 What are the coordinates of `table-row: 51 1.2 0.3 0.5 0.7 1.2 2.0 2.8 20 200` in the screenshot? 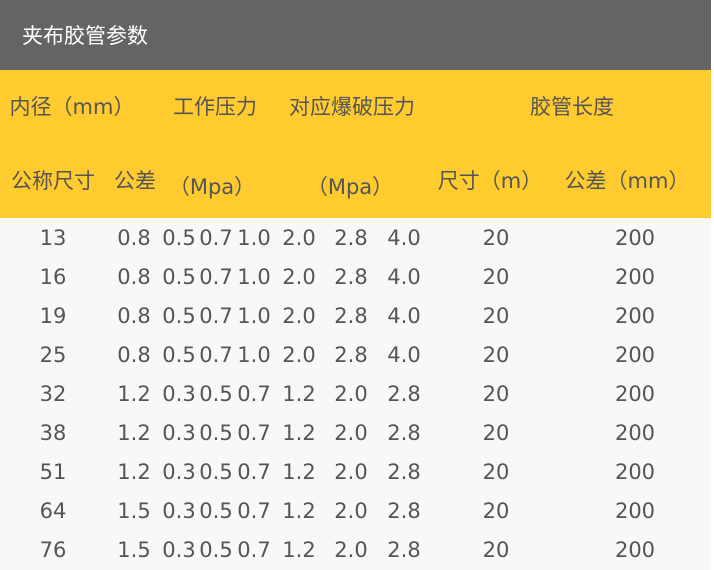 It's located at (355, 471).